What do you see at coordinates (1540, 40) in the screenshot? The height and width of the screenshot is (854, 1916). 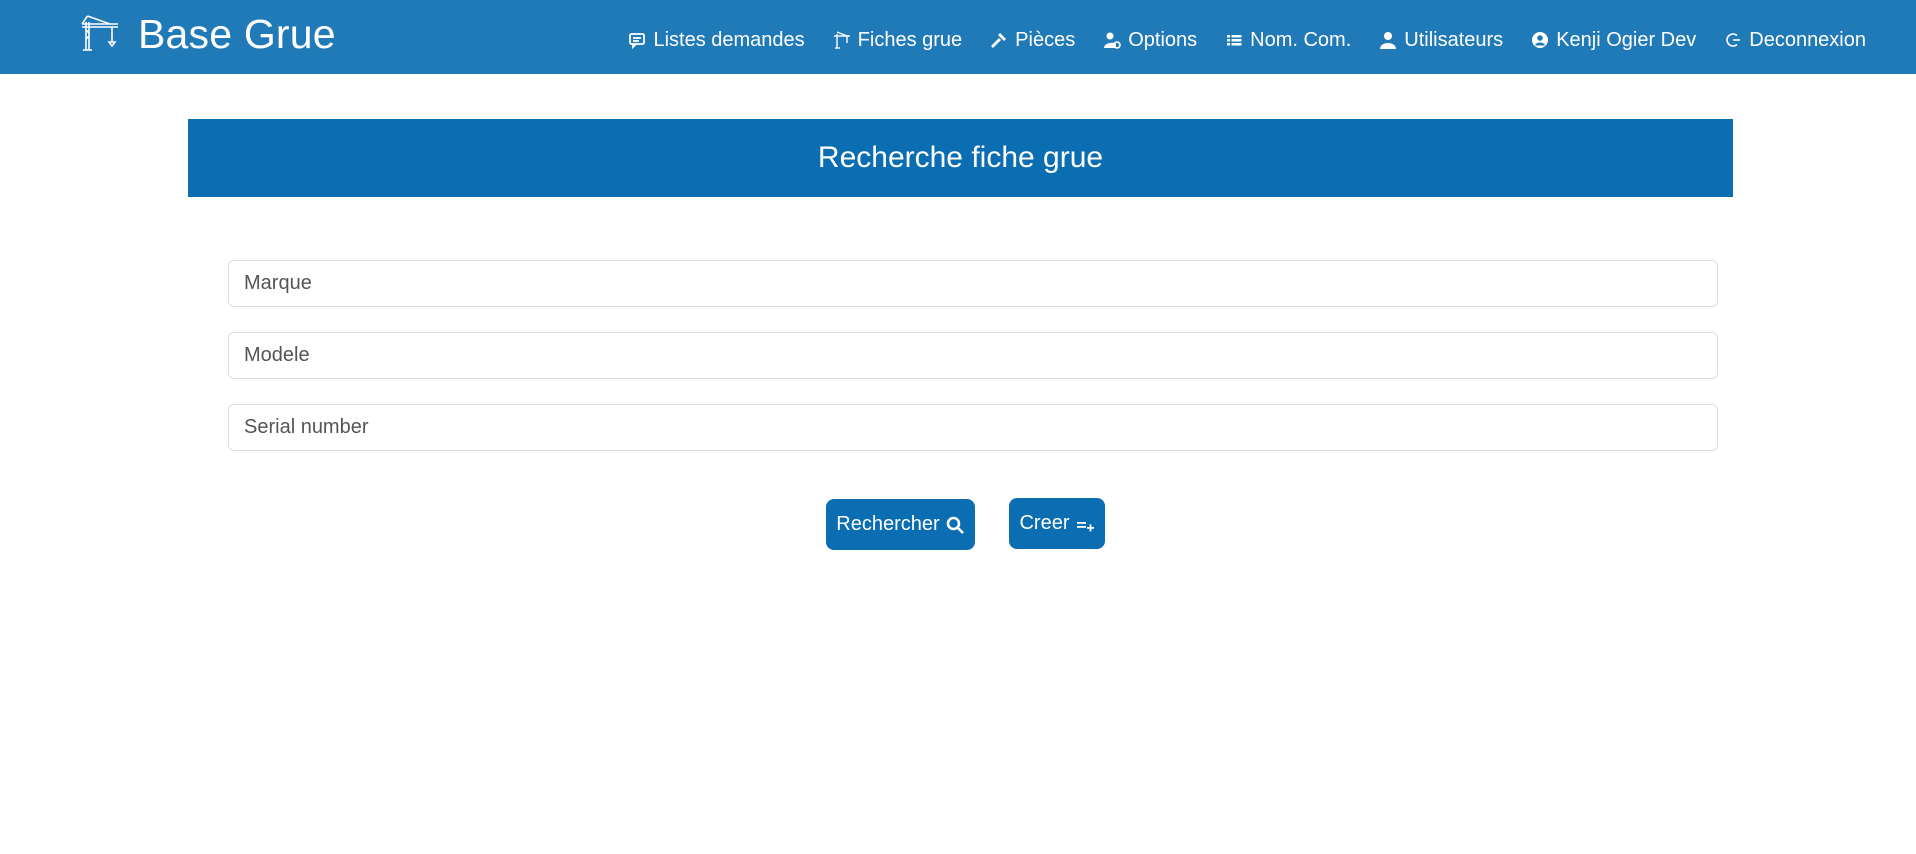 I see `user-circle-icon` at bounding box center [1540, 40].